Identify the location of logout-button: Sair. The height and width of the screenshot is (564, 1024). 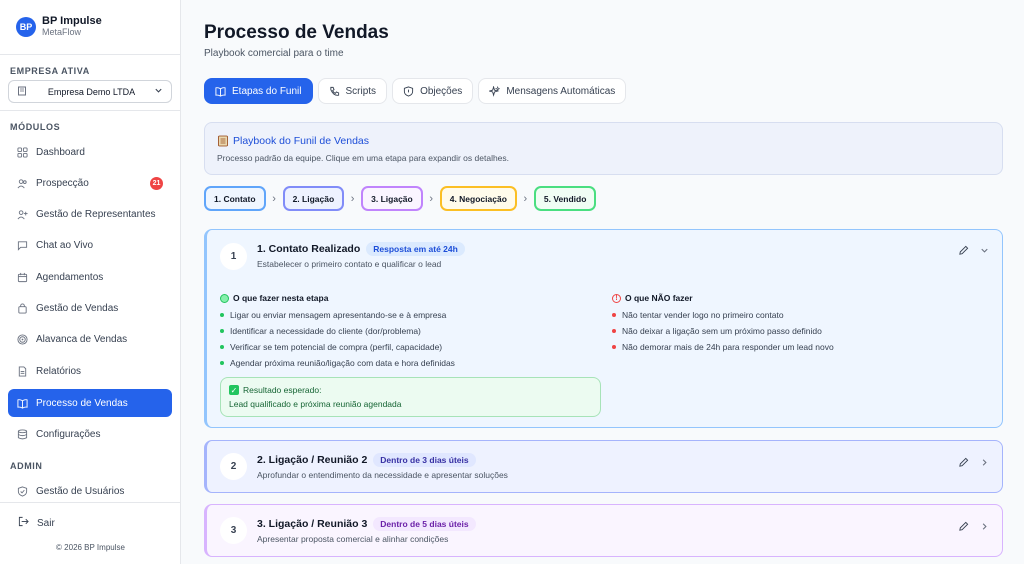
(36, 523).